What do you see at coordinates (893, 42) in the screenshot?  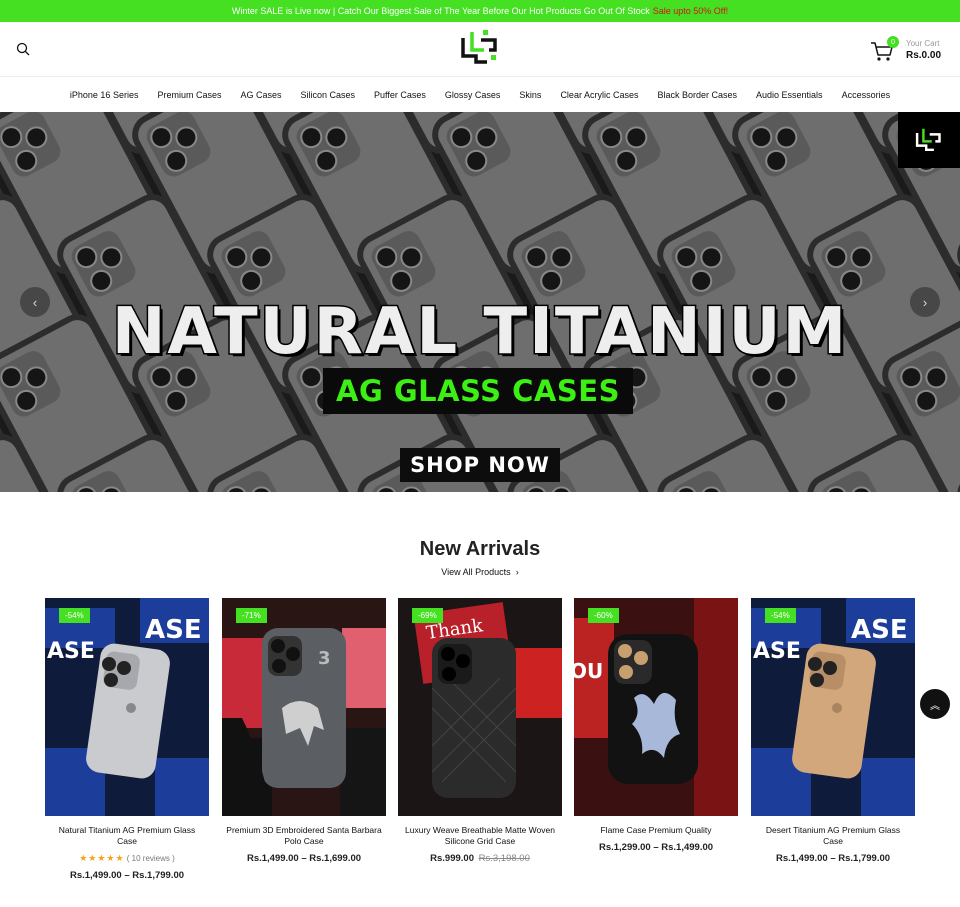 I see `cart-count-badge: 0` at bounding box center [893, 42].